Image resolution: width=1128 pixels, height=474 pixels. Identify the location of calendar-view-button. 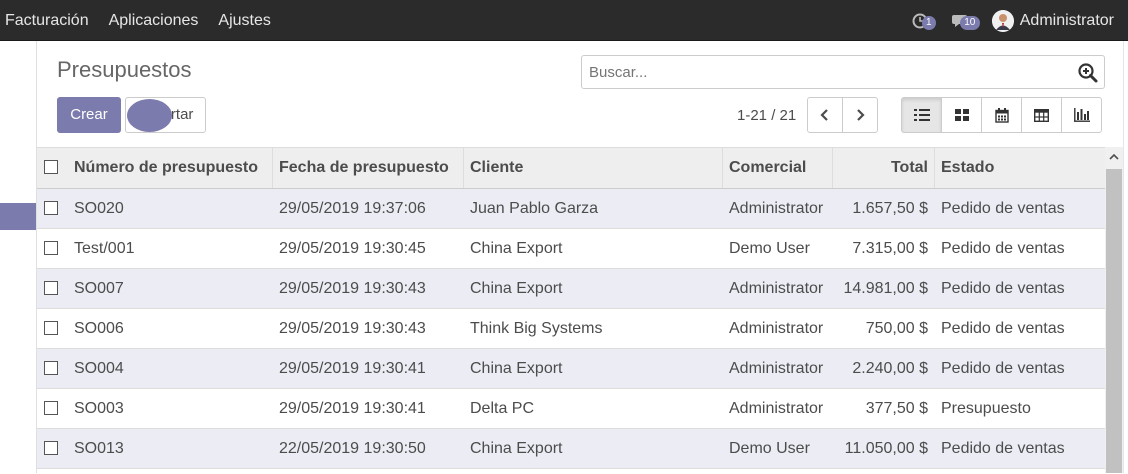
(1001, 115).